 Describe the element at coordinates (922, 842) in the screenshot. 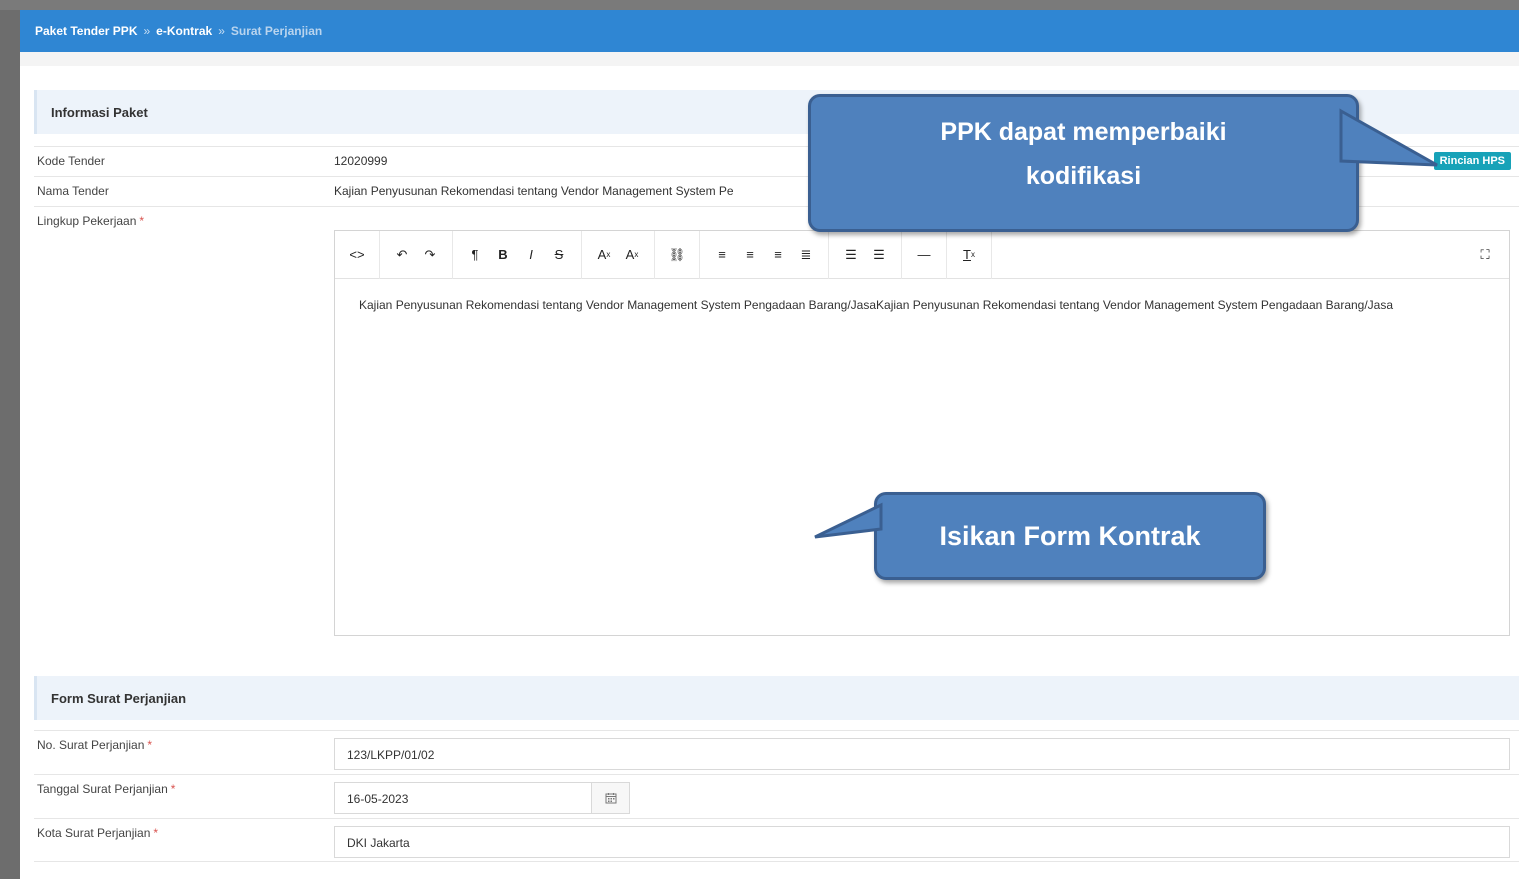

I see `kota-surat-input: DKI Jakarta` at that location.